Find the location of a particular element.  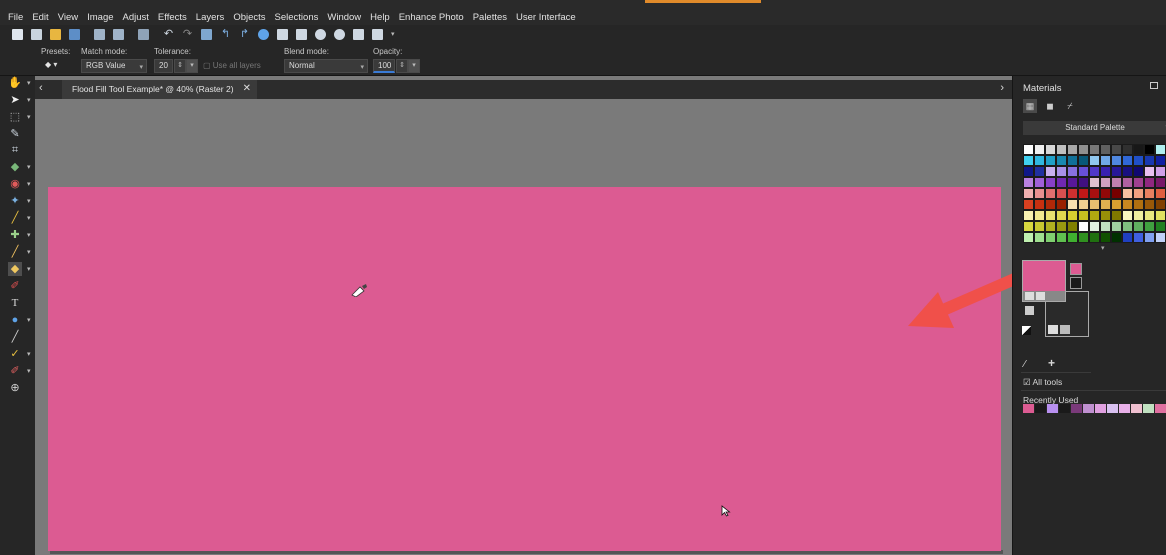

open-folder-icon is located at coordinates (55, 34).